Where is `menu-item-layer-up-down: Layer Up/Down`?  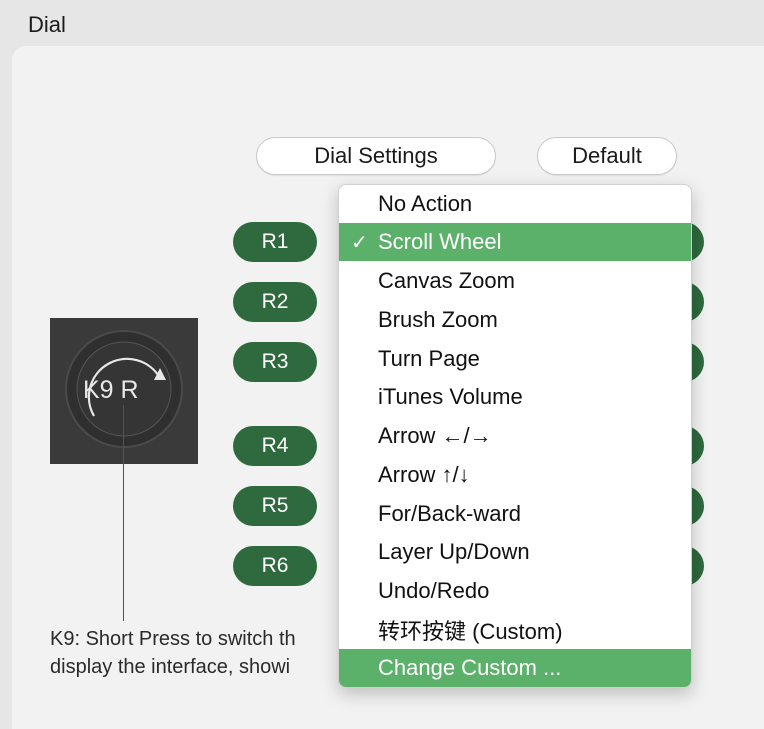
menu-item-layer-up-down: Layer Up/Down is located at coordinates (515, 552).